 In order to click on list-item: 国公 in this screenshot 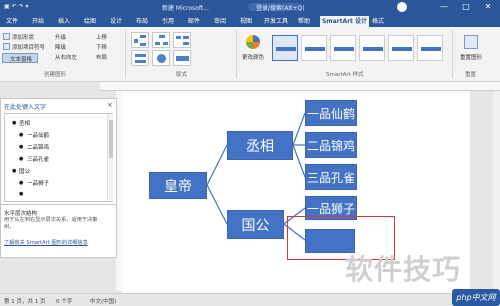, I will do `click(24, 171)`.